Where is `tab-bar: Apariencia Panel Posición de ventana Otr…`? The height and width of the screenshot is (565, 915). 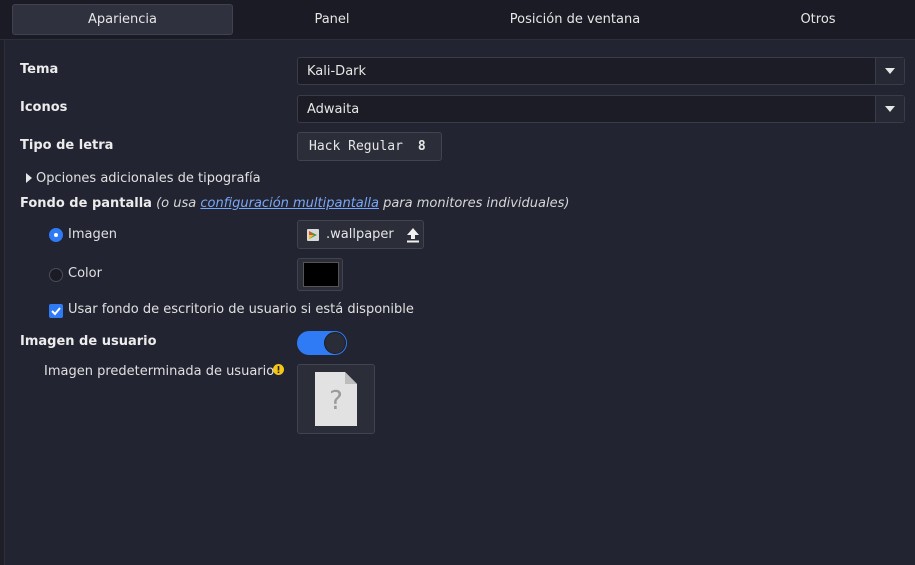
tab-bar: Apariencia Panel Posición de ventana Otr… is located at coordinates (457, 20).